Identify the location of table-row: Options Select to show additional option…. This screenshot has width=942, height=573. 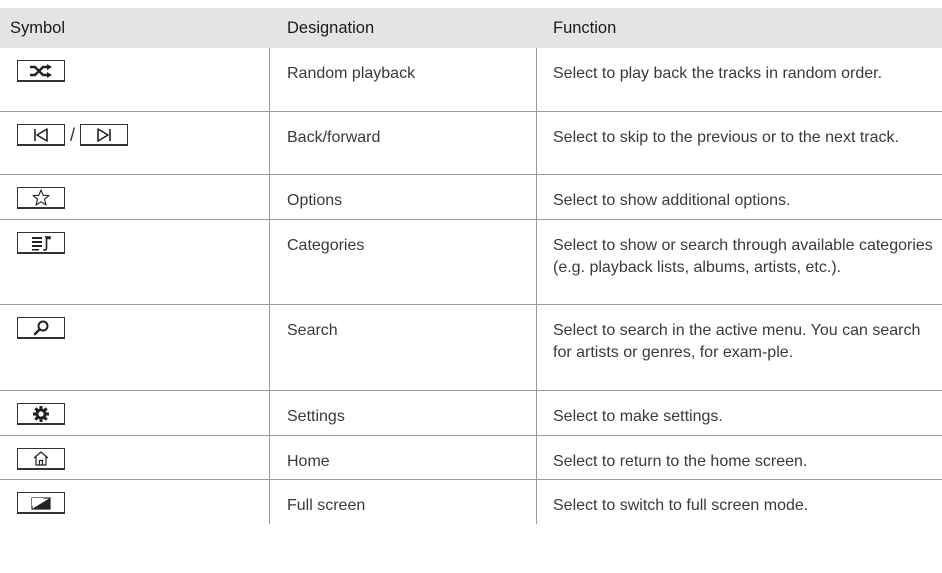
(471, 197).